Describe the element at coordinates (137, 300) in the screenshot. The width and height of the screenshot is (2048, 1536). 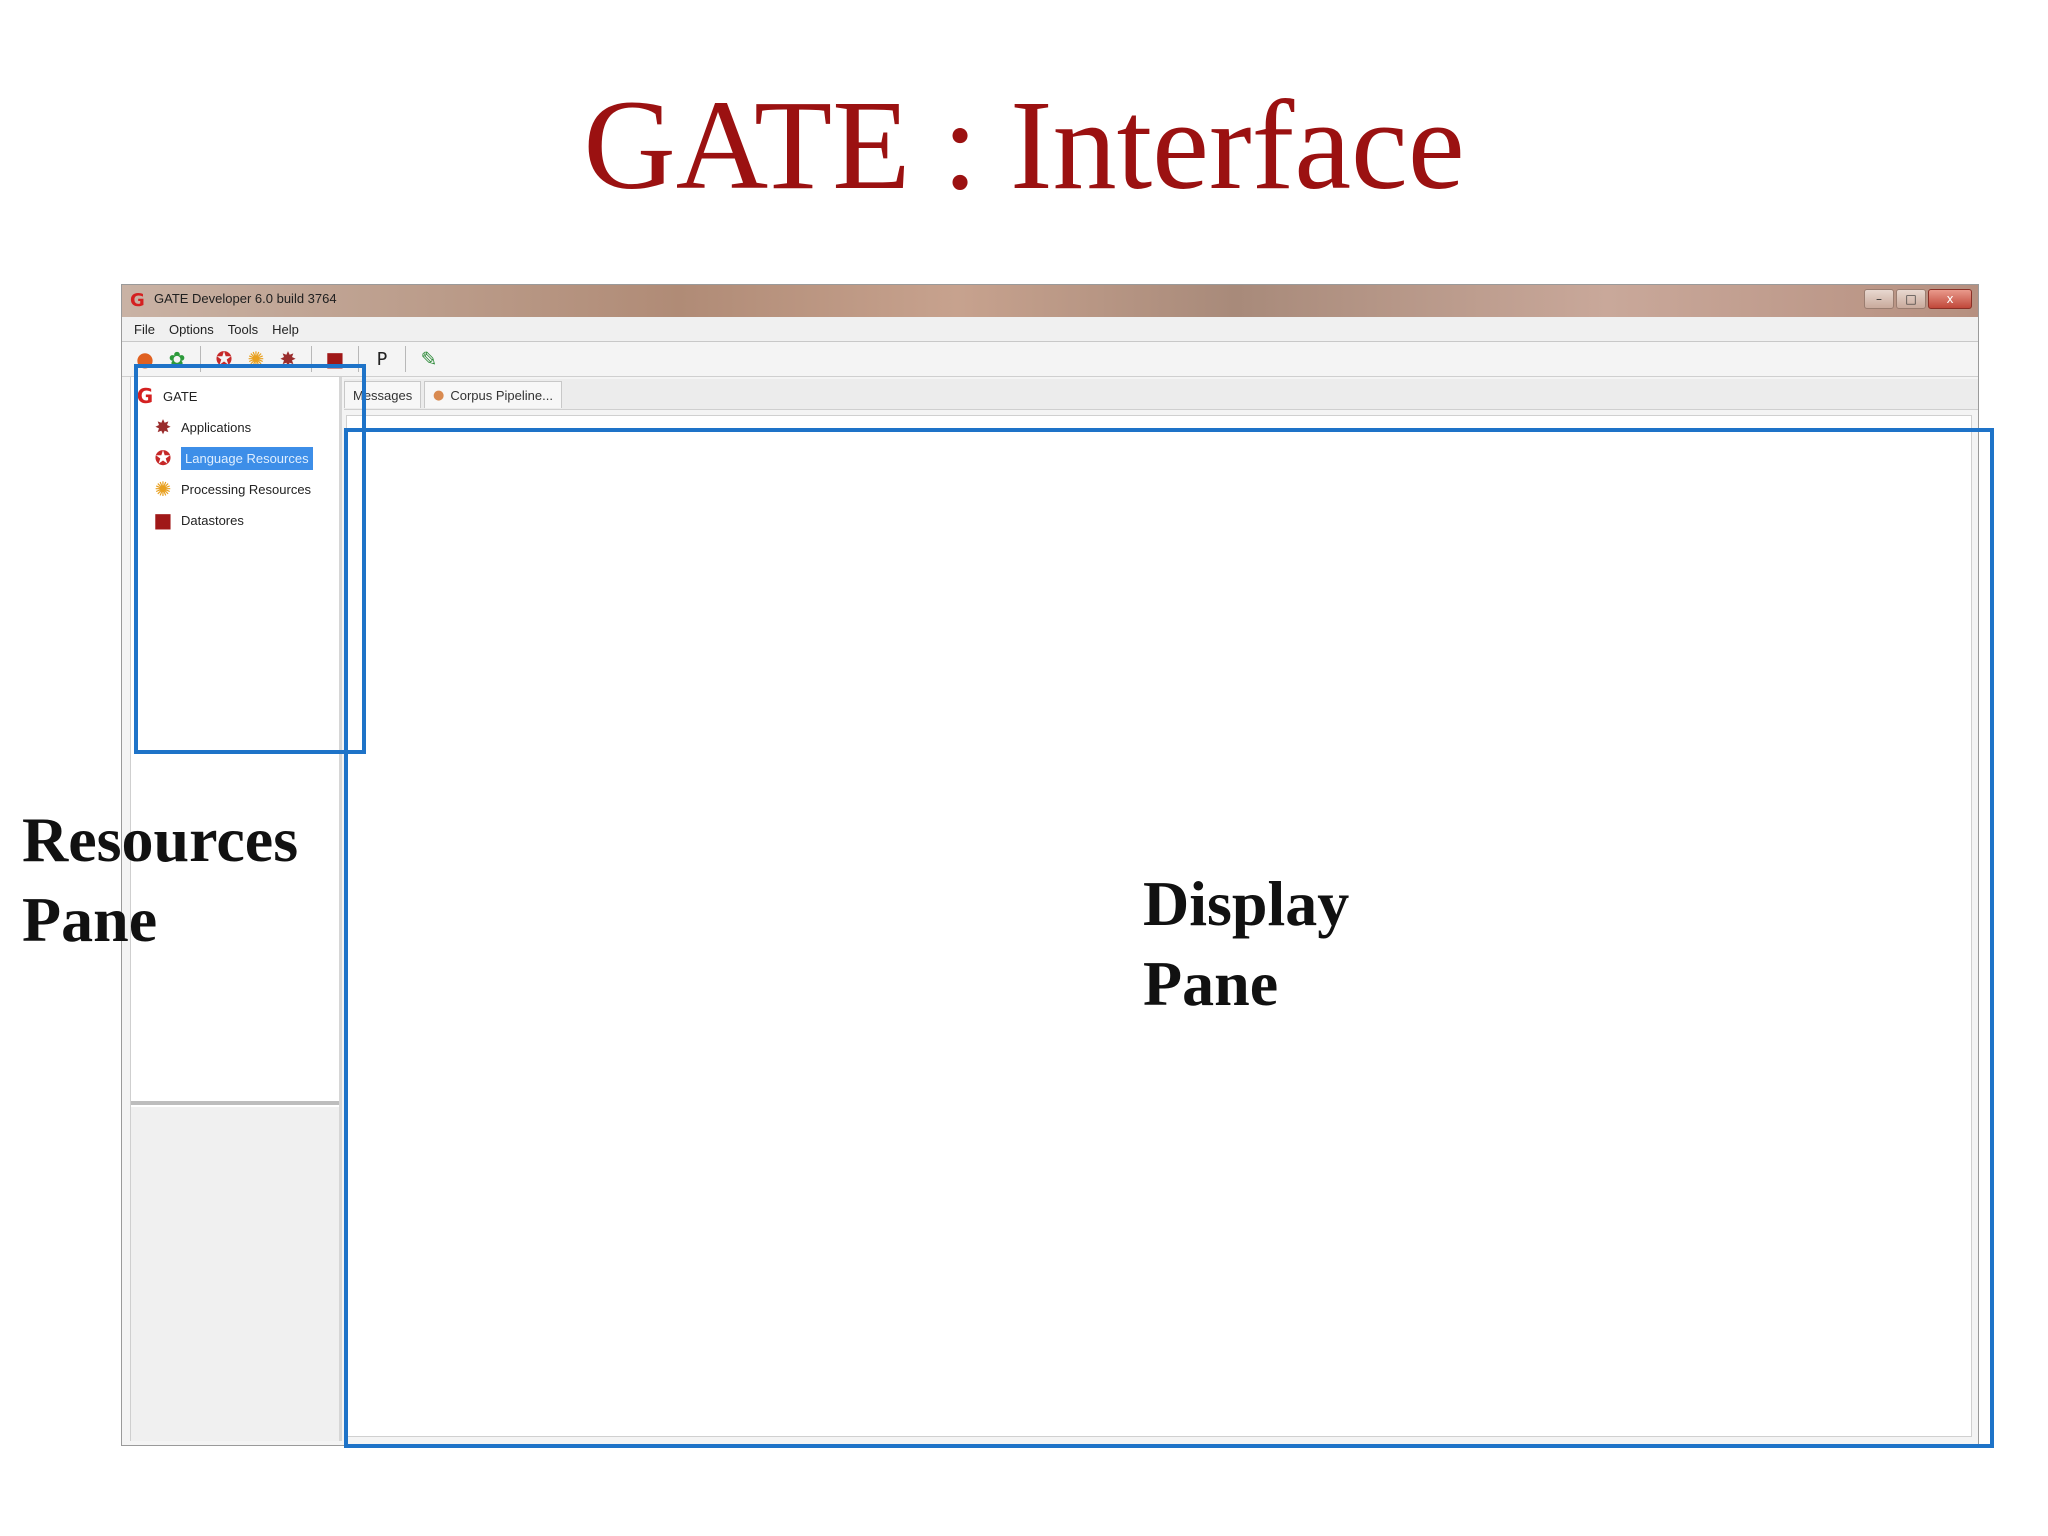
I see `gate-logo-icon: G` at that location.